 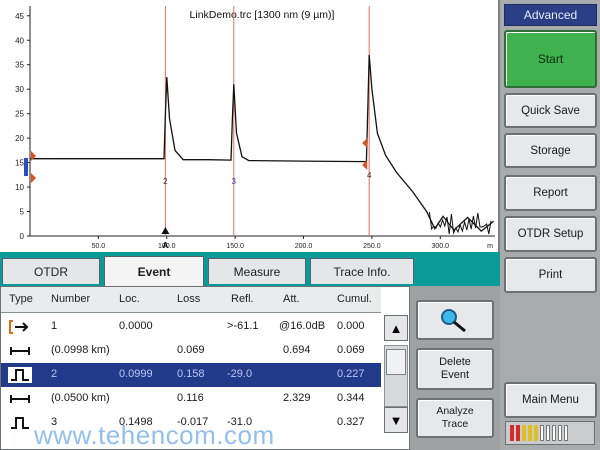 I want to click on mode-label: Advanced, so click(x=550, y=15).